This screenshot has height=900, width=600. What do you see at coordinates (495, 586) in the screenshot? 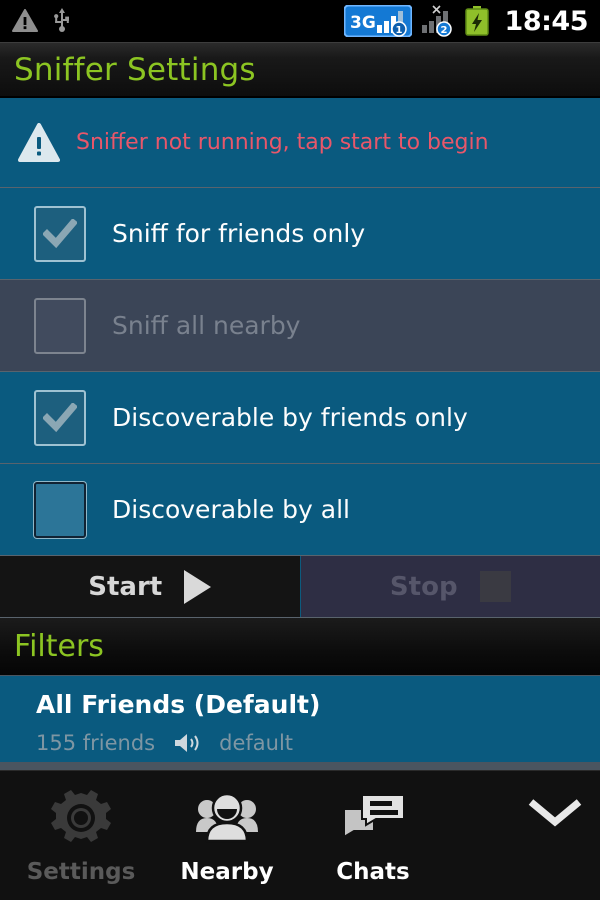
I see `stop-square-icon` at bounding box center [495, 586].